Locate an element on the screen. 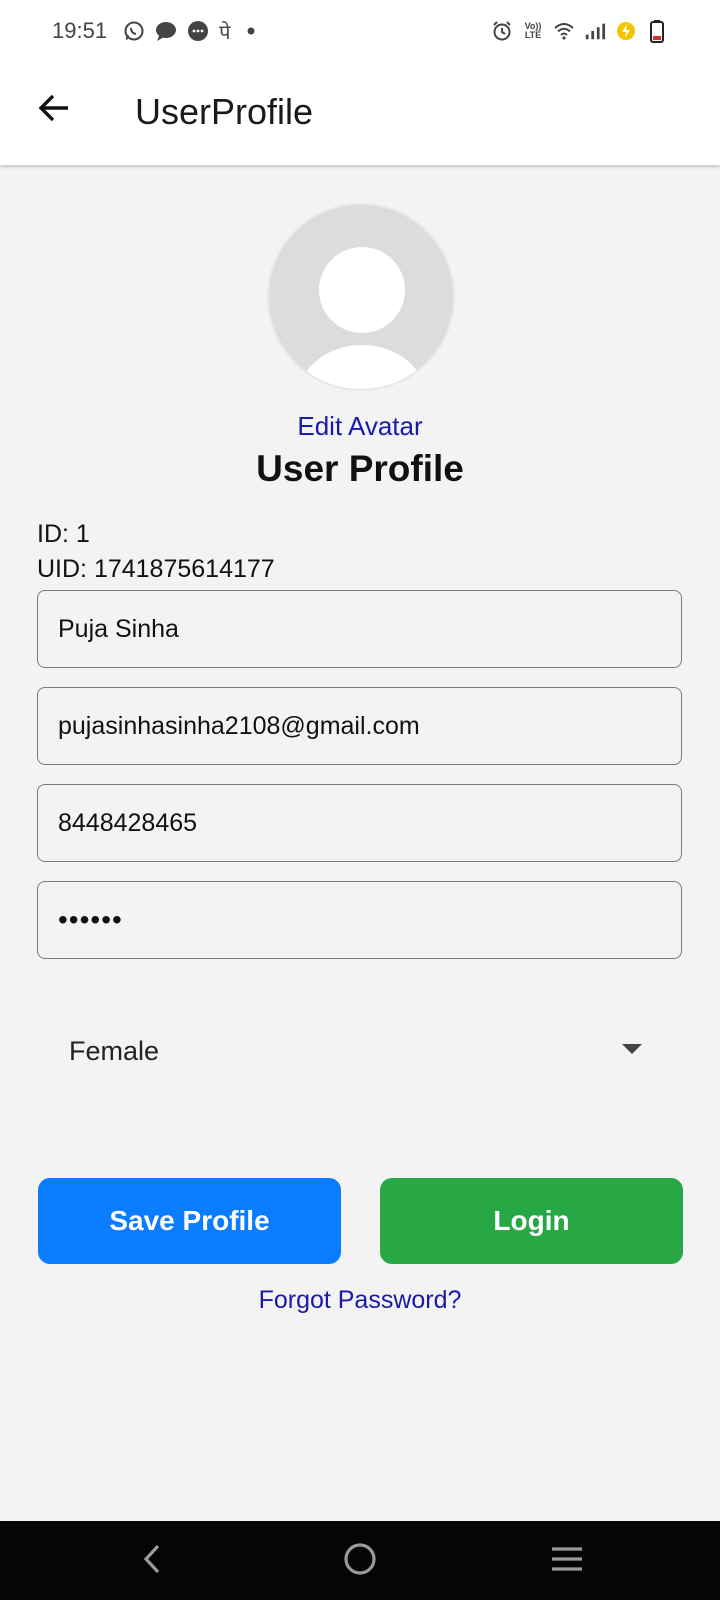  email-field-value: pujasinhasinha2108@gmail.com is located at coordinates (239, 725).